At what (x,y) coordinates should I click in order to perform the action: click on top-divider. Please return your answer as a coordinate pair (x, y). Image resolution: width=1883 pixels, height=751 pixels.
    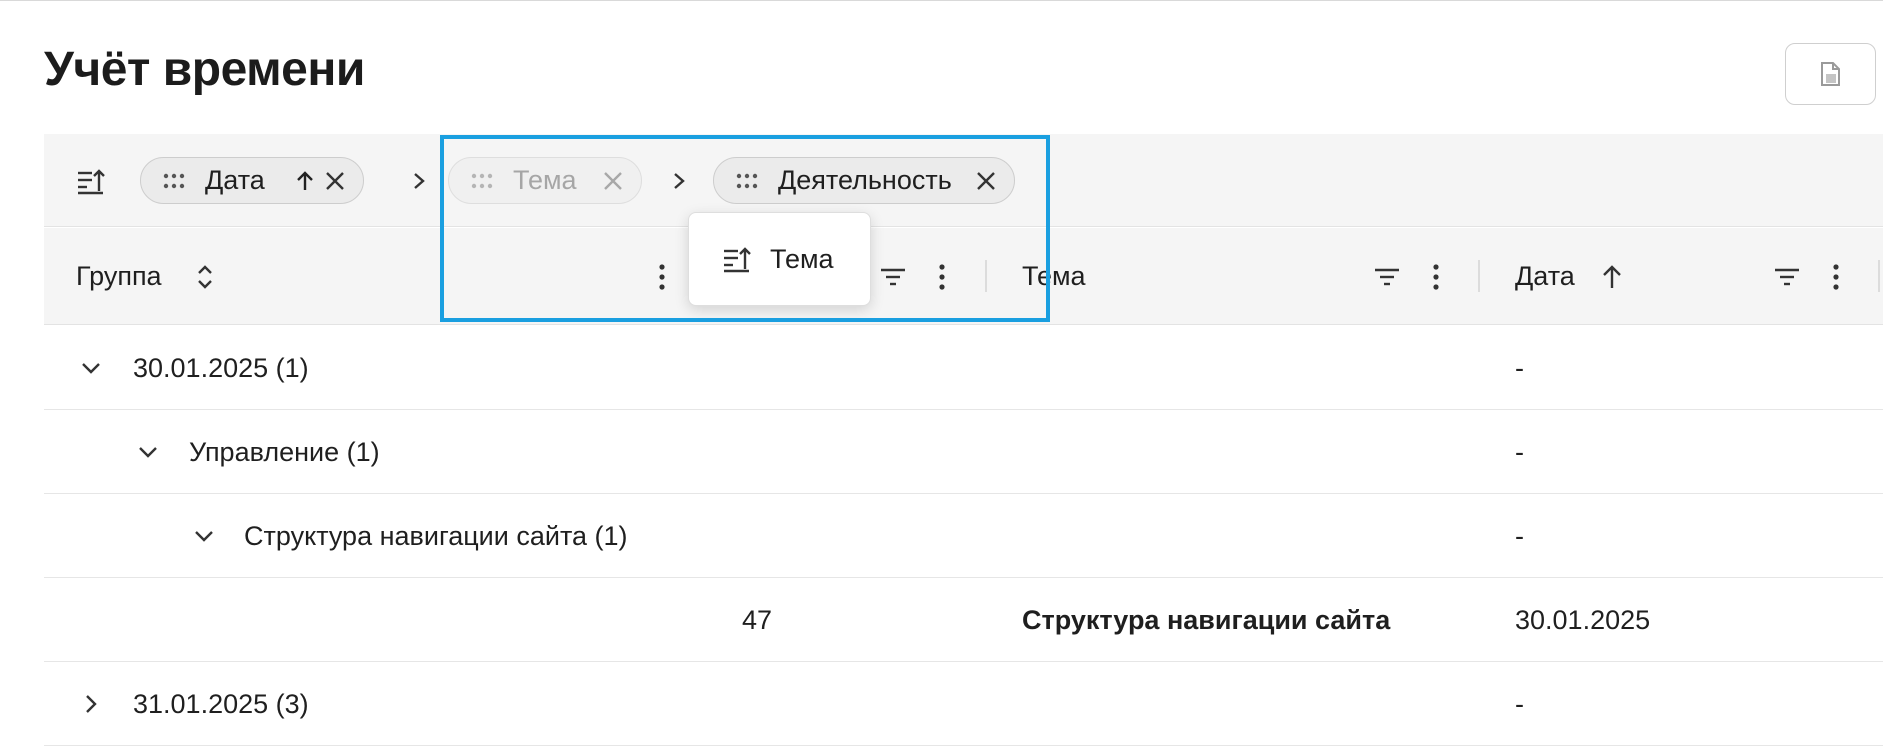
    Looking at the image, I should click on (941, 0).